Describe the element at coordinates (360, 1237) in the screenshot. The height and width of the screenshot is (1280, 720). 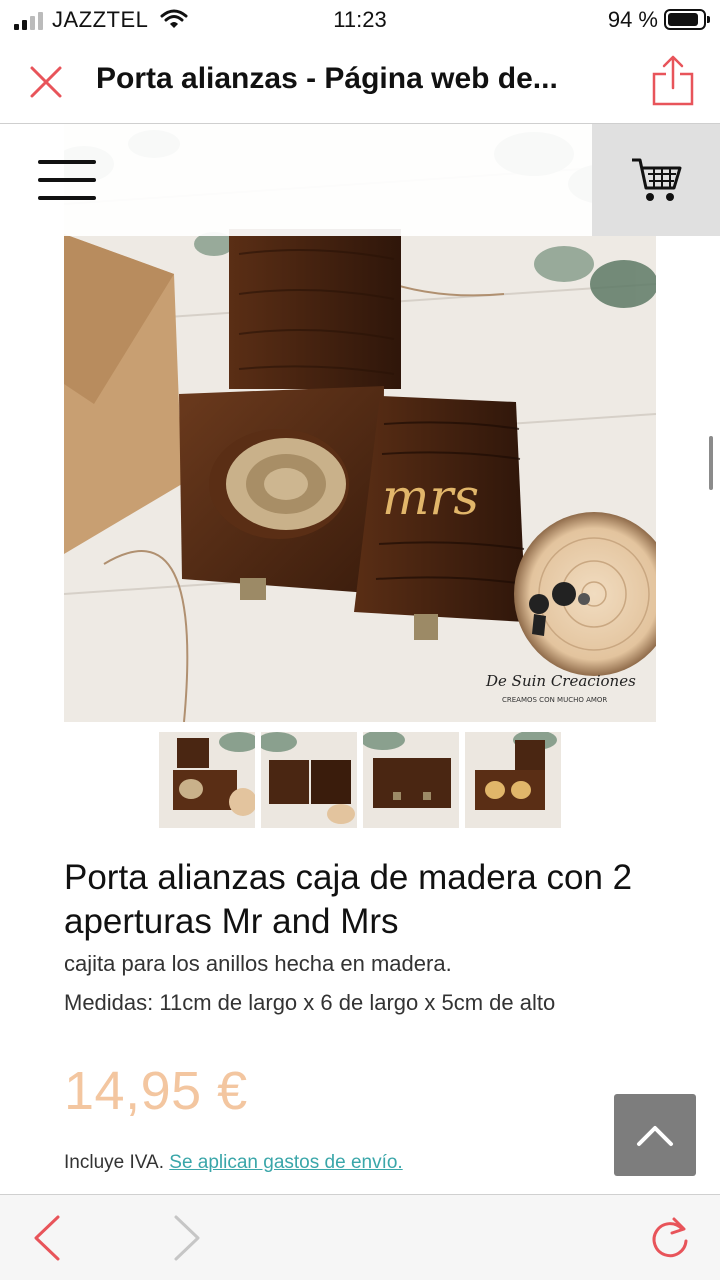
I see `browser-toolbar` at that location.